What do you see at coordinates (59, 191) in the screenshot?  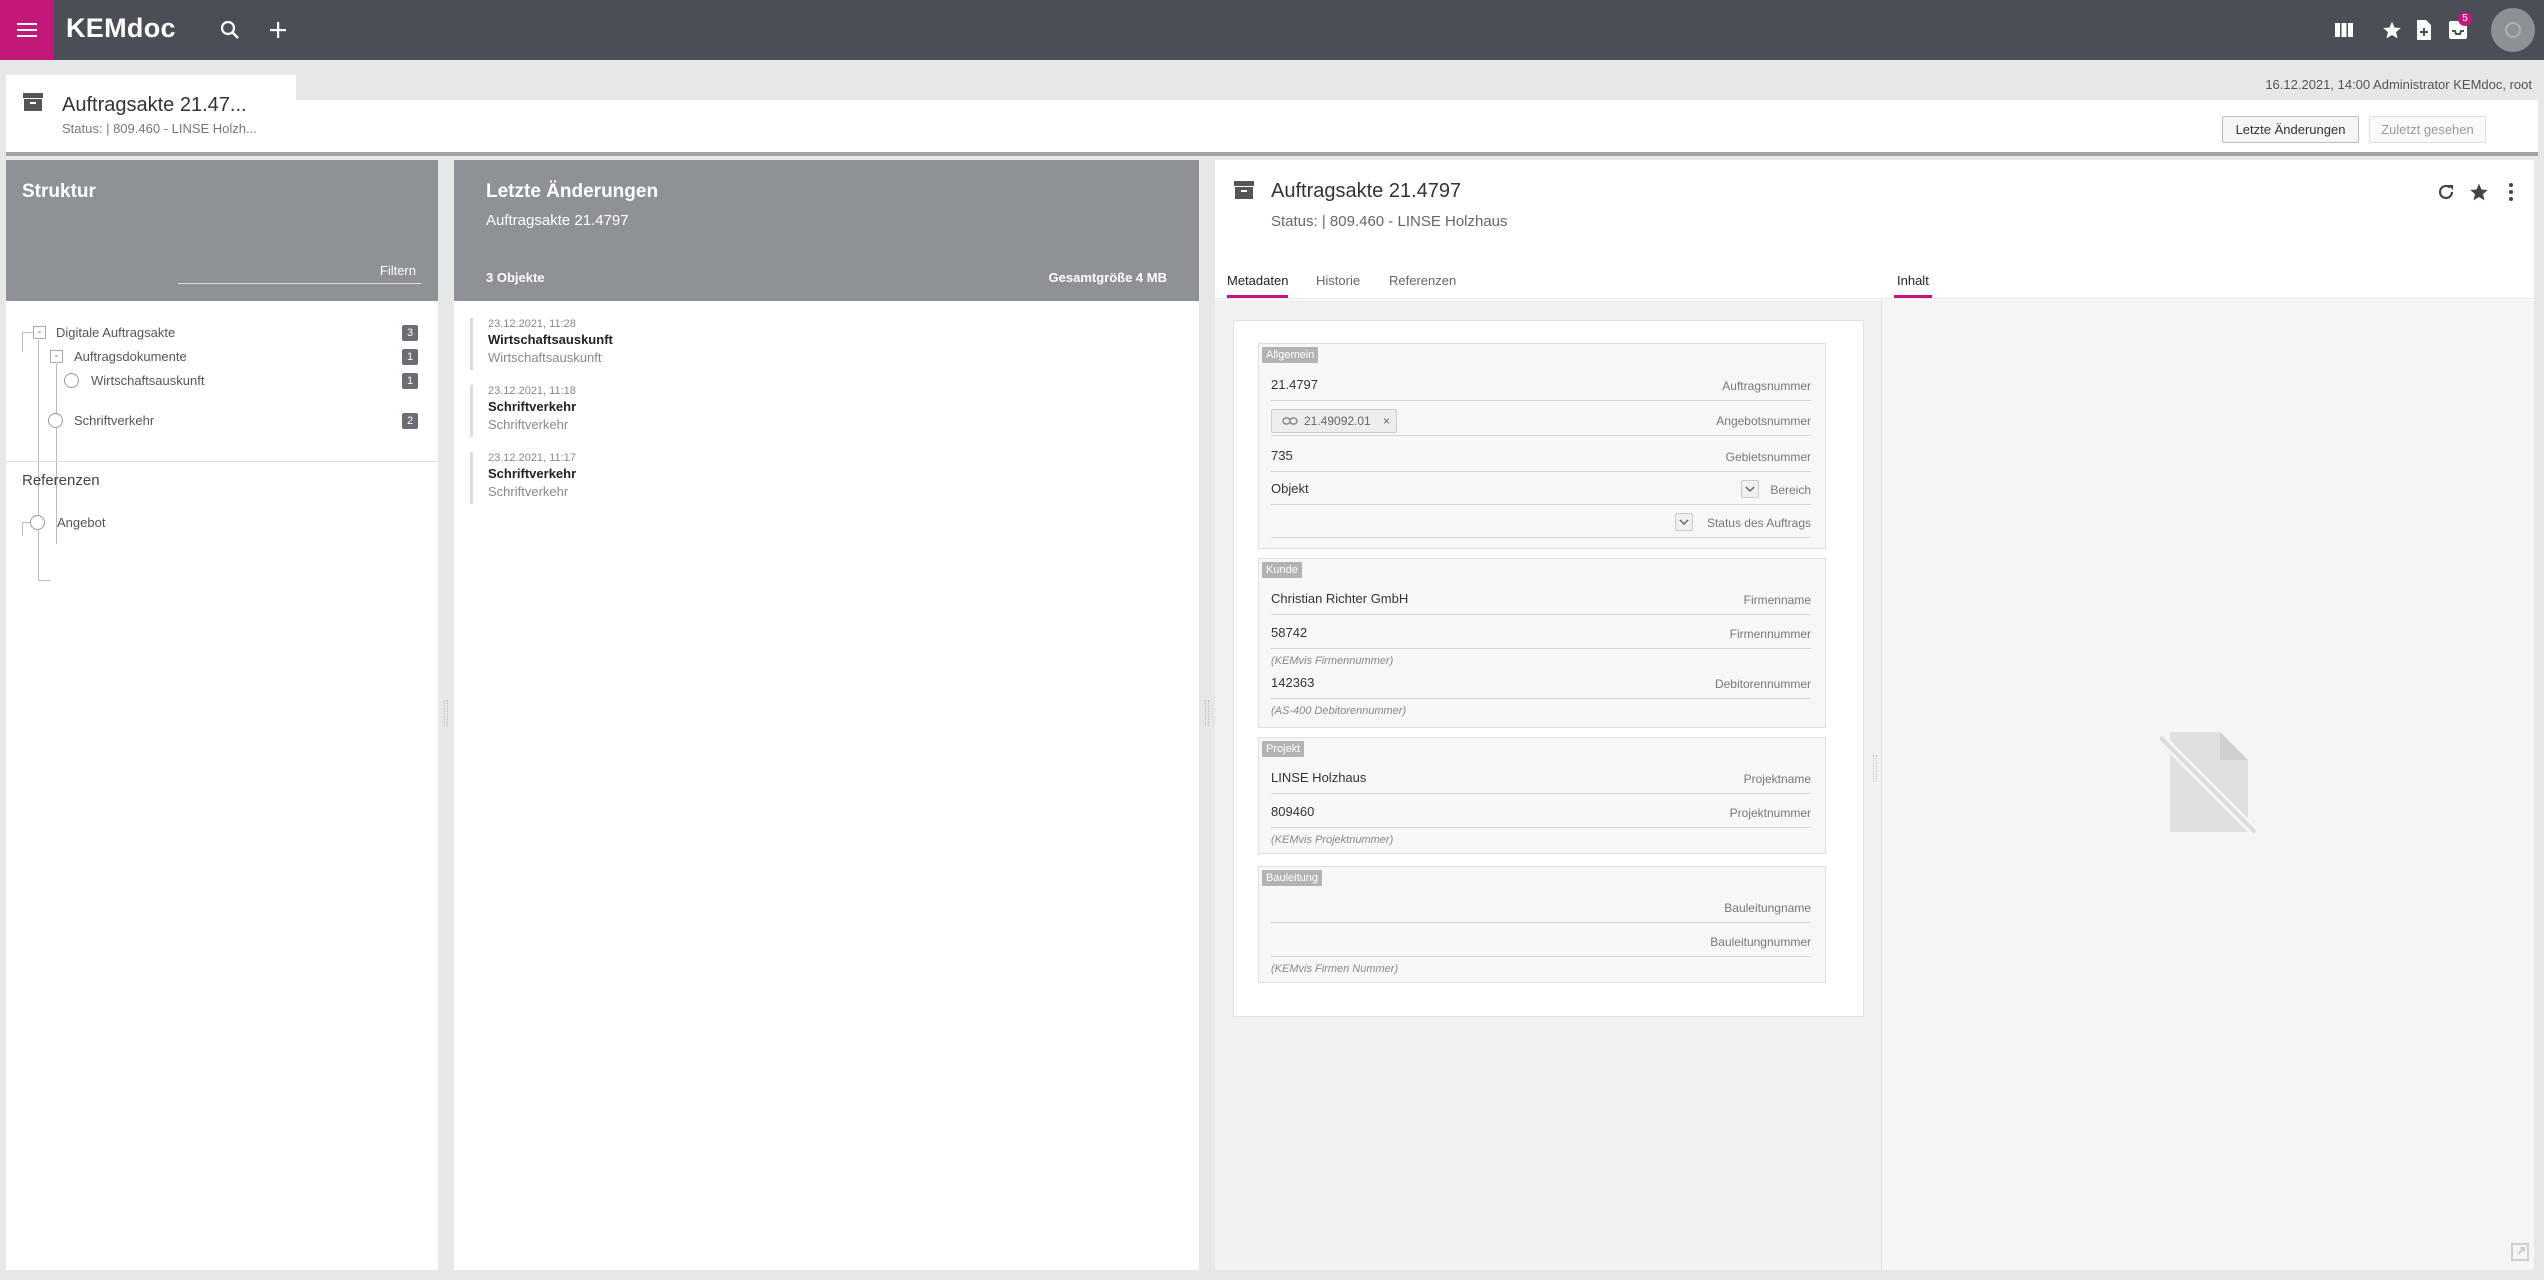 I see `structure-title: Struktur` at bounding box center [59, 191].